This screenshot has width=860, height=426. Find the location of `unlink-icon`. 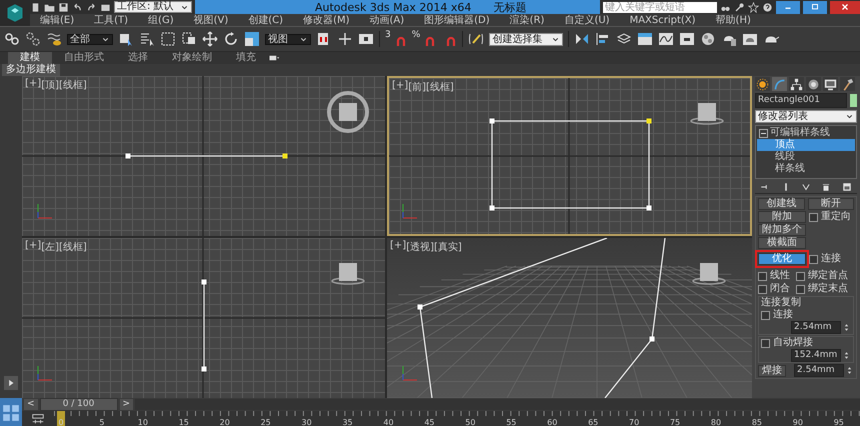

unlink-icon is located at coordinates (33, 39).